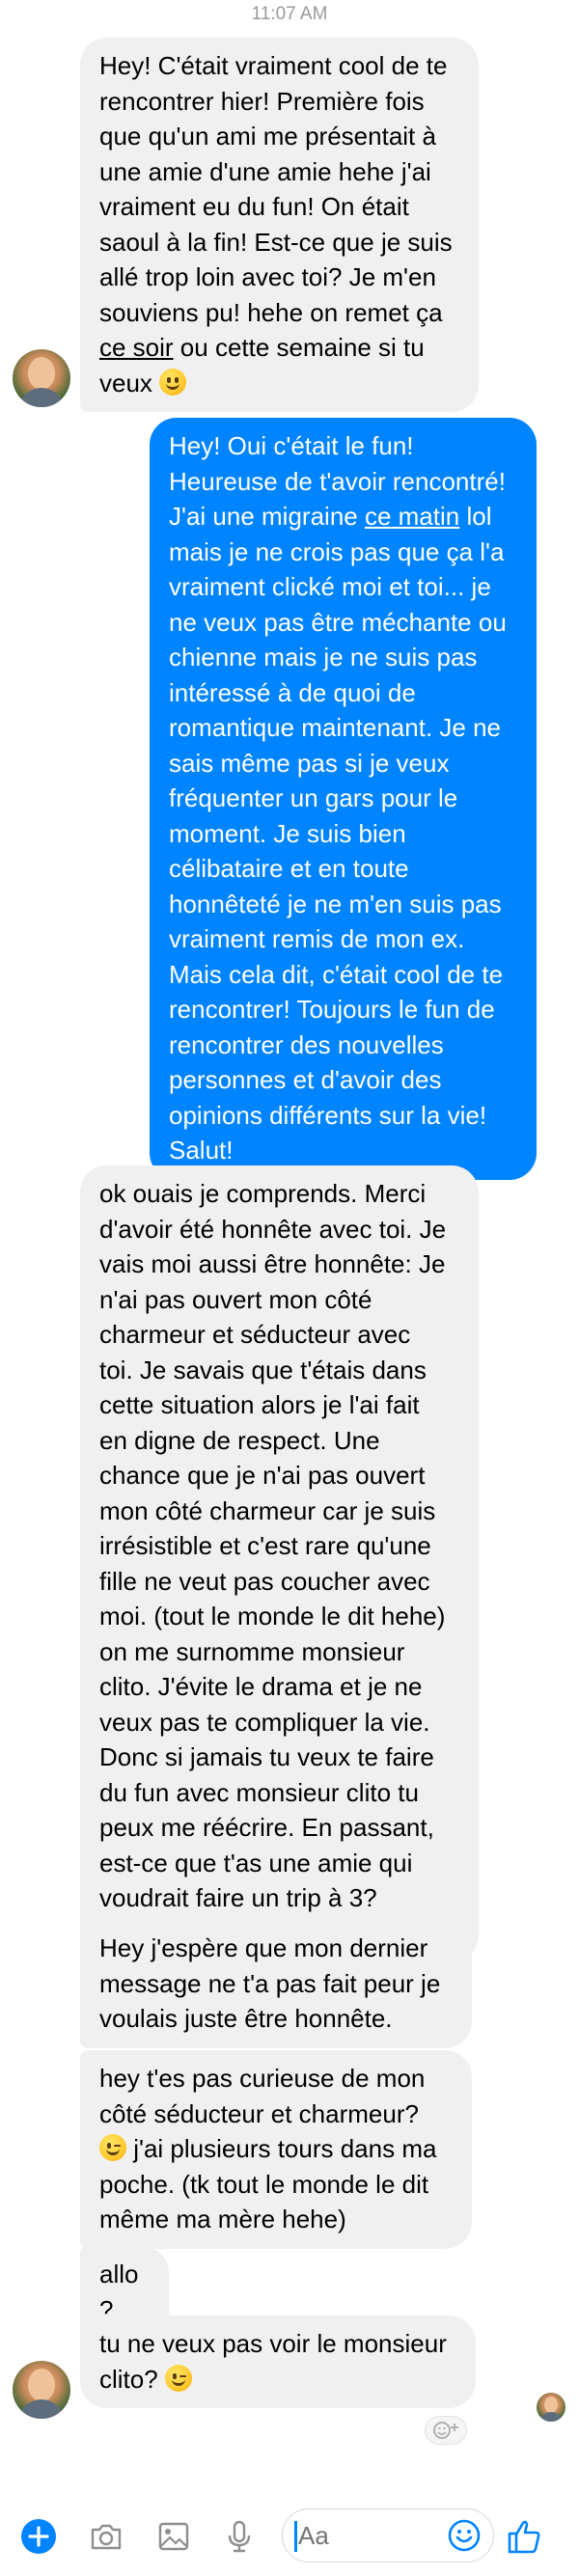 This screenshot has width=579, height=2576. Describe the element at coordinates (446, 2430) in the screenshot. I see `add-reaction-icon` at that location.